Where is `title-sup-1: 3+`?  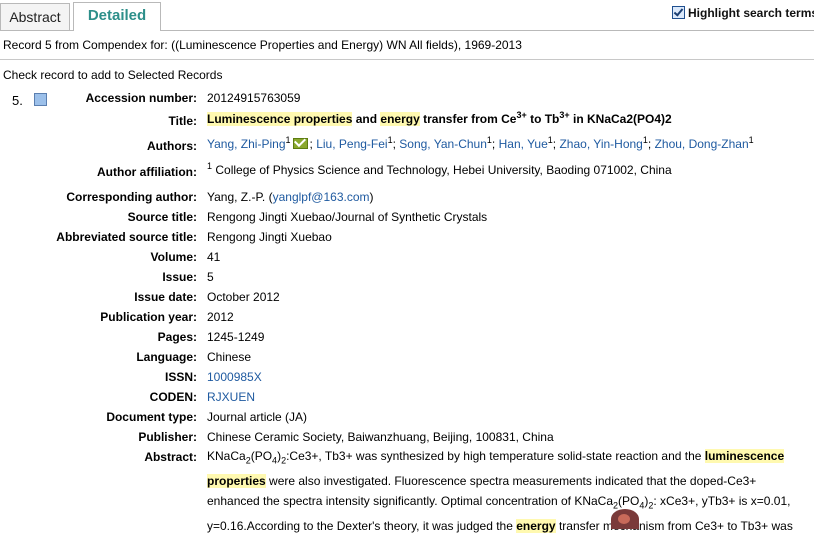 title-sup-1: 3+ is located at coordinates (521, 115).